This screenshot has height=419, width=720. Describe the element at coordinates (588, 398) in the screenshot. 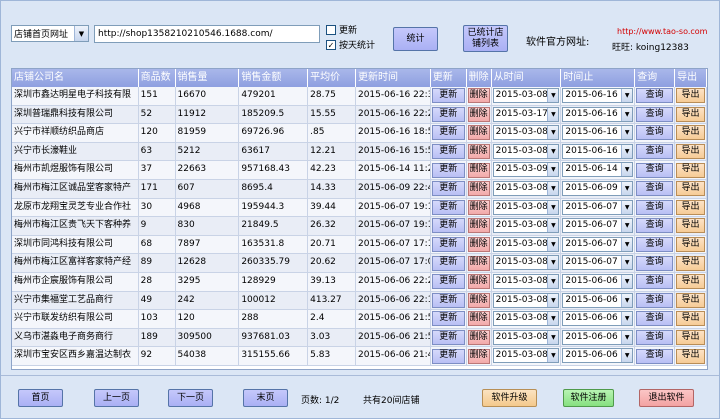

I see `register-button: 软件注册` at that location.